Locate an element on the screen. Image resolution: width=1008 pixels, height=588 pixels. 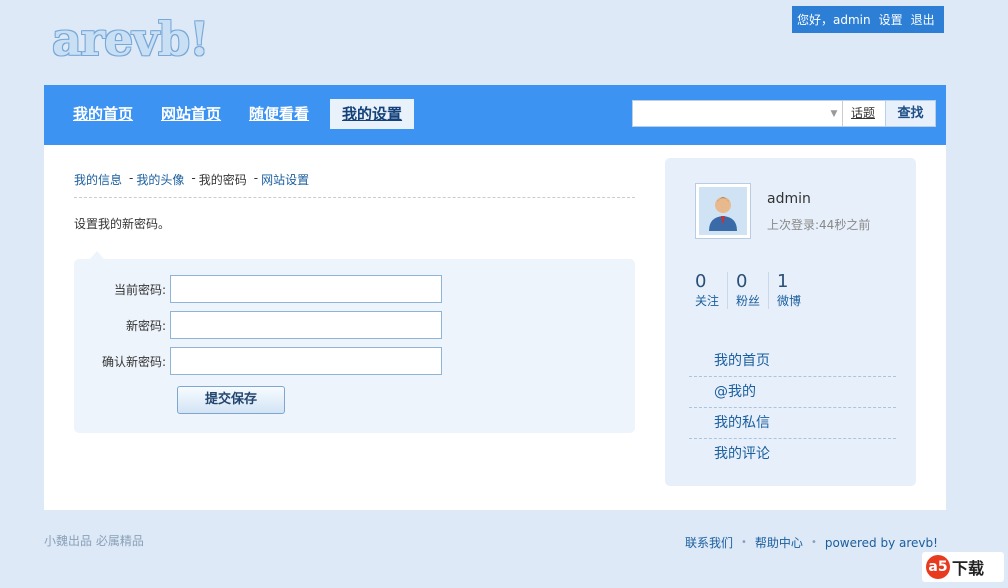
submit-save-button: 提交保存 is located at coordinates (231, 400).